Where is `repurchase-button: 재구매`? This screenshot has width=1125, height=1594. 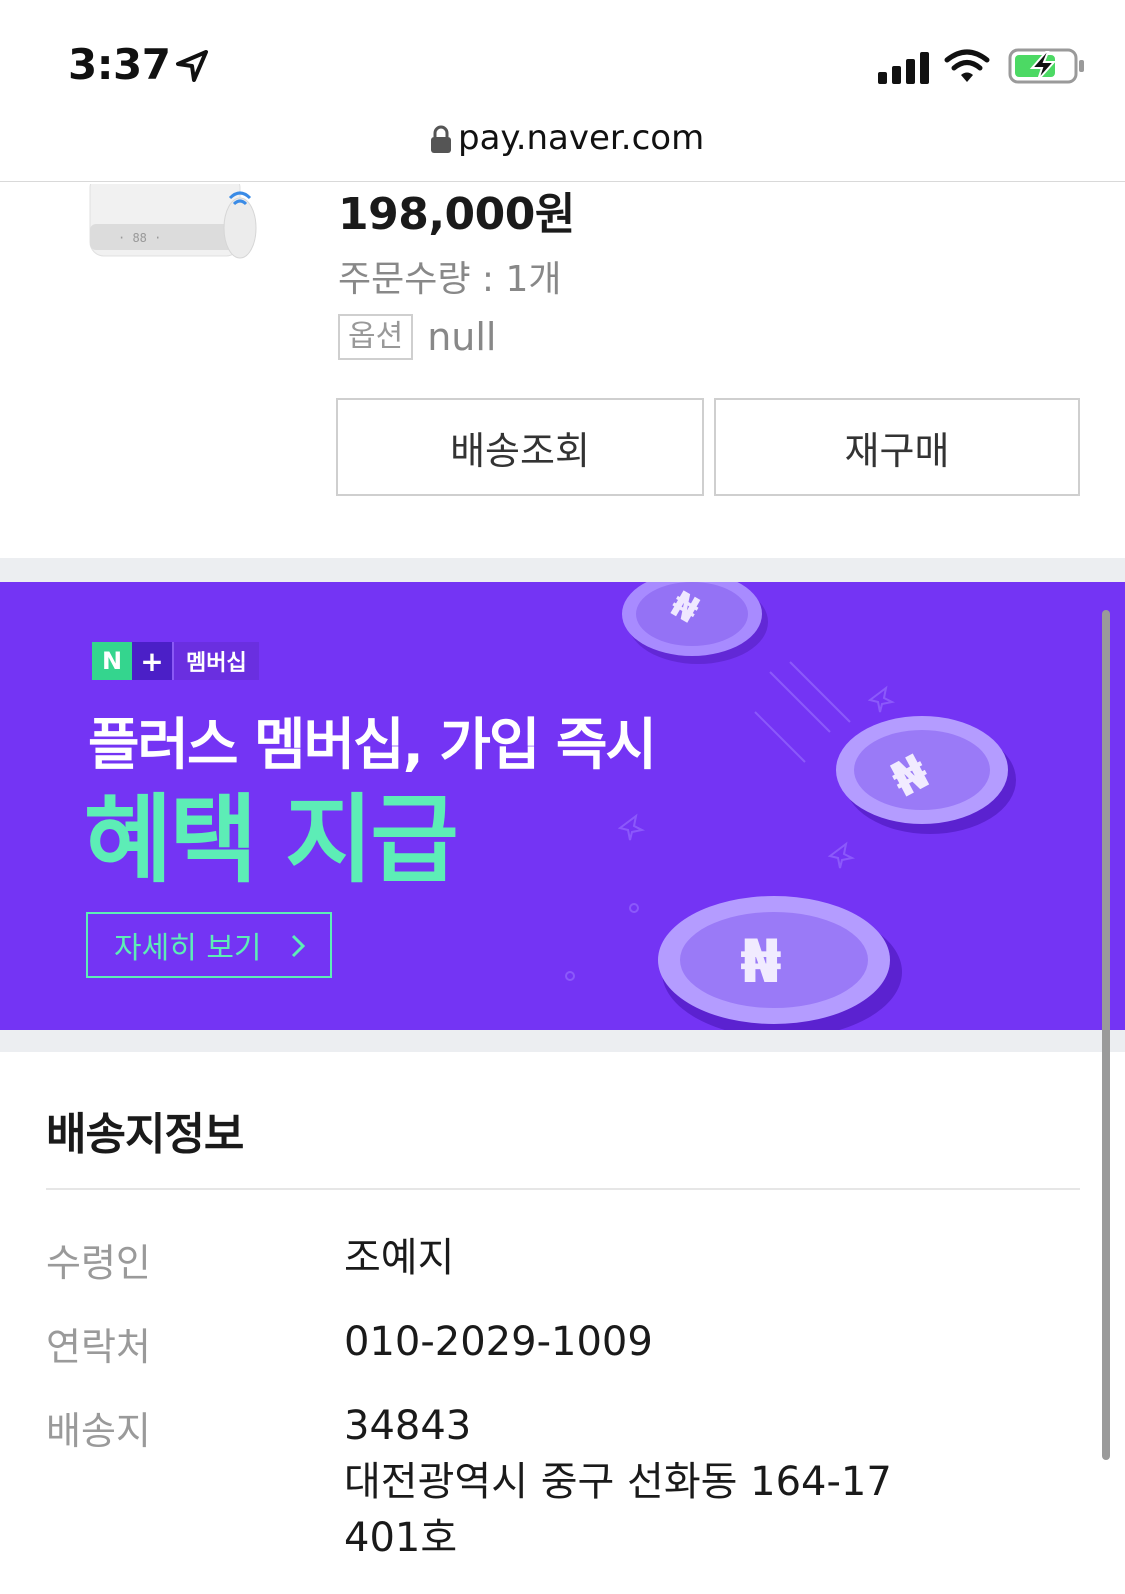
repurchase-button: 재구매 is located at coordinates (897, 447).